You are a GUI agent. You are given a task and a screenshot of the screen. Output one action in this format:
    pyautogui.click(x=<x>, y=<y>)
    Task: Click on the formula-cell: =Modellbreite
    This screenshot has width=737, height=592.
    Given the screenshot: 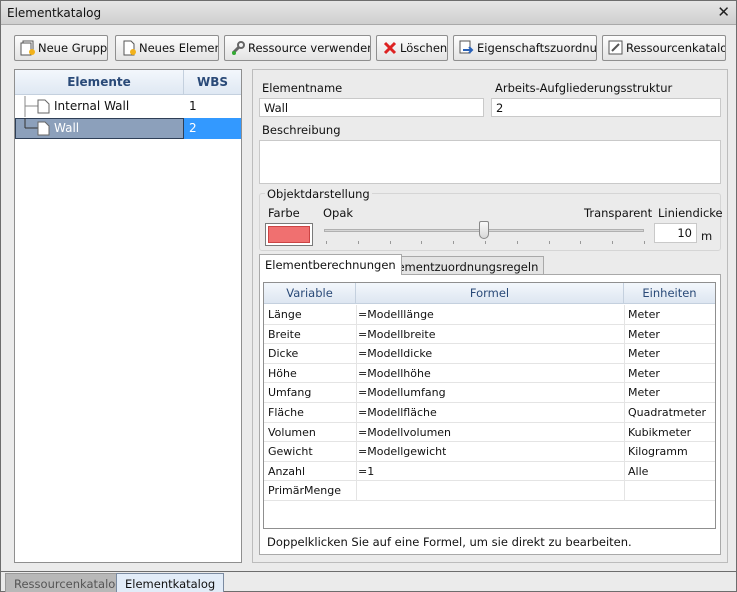 What is the action you would take?
    pyautogui.click(x=396, y=334)
    